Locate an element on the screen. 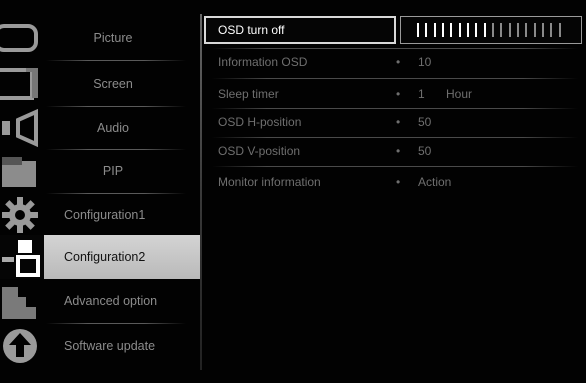 The image size is (586, 383). setting-row-osd-turn-off: OSD turn off is located at coordinates (393, 30).